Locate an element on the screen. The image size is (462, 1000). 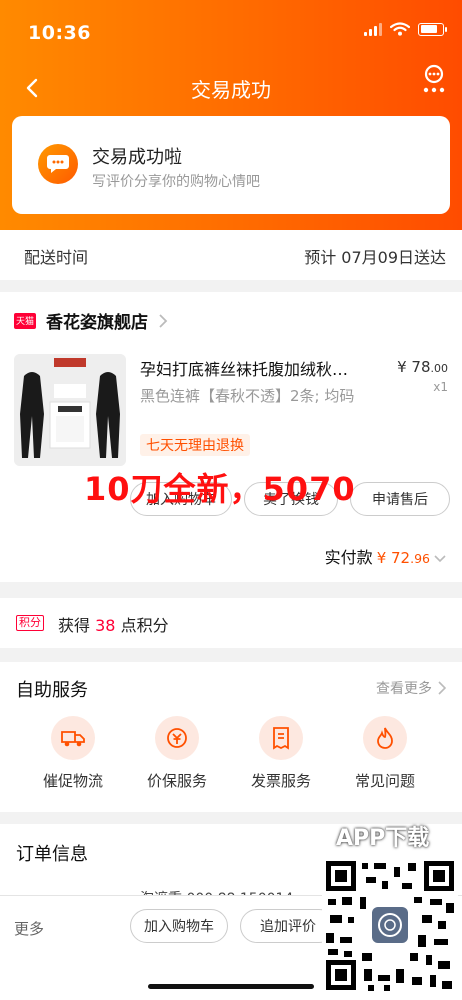
signal-icon is located at coordinates (373, 29).